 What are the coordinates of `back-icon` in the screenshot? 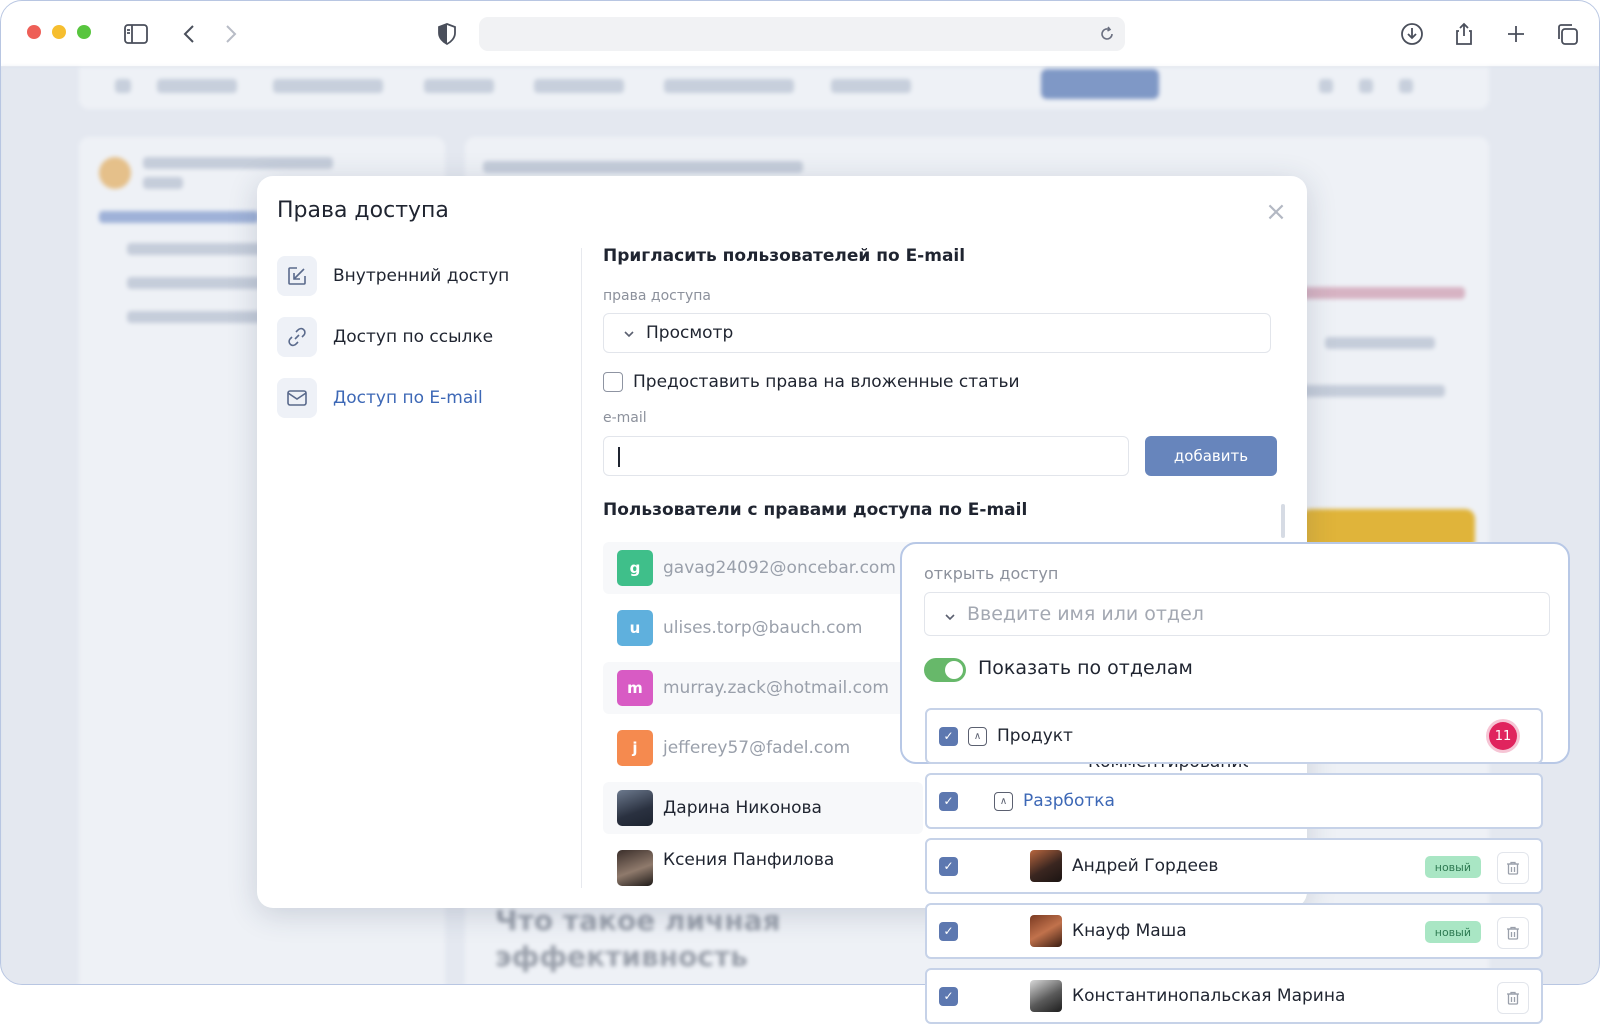 It's located at (190, 34).